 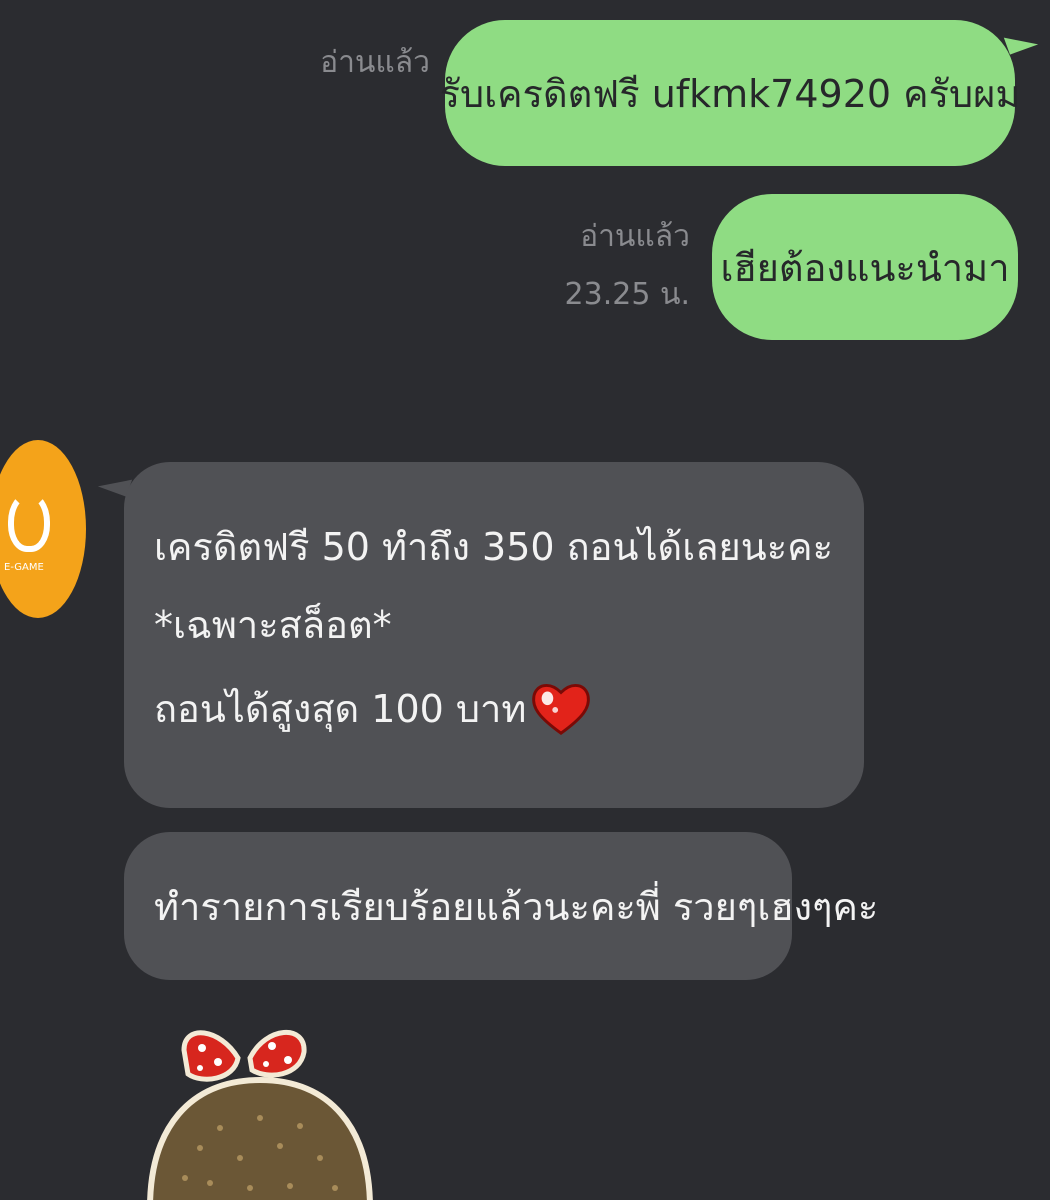 What do you see at coordinates (1021, 41) in the screenshot?
I see `bubble-tail` at bounding box center [1021, 41].